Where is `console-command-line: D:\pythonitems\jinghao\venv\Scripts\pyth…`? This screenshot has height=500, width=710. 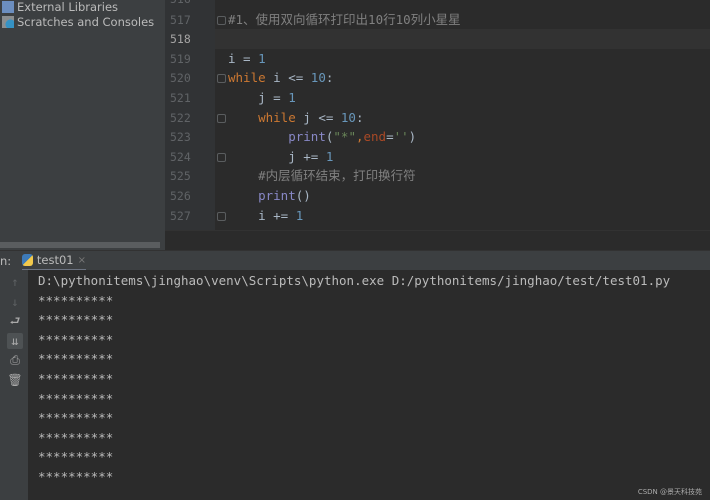
console-command-line: D:\pythonitems\jinghao\venv\Scripts\pyth… is located at coordinates (354, 280).